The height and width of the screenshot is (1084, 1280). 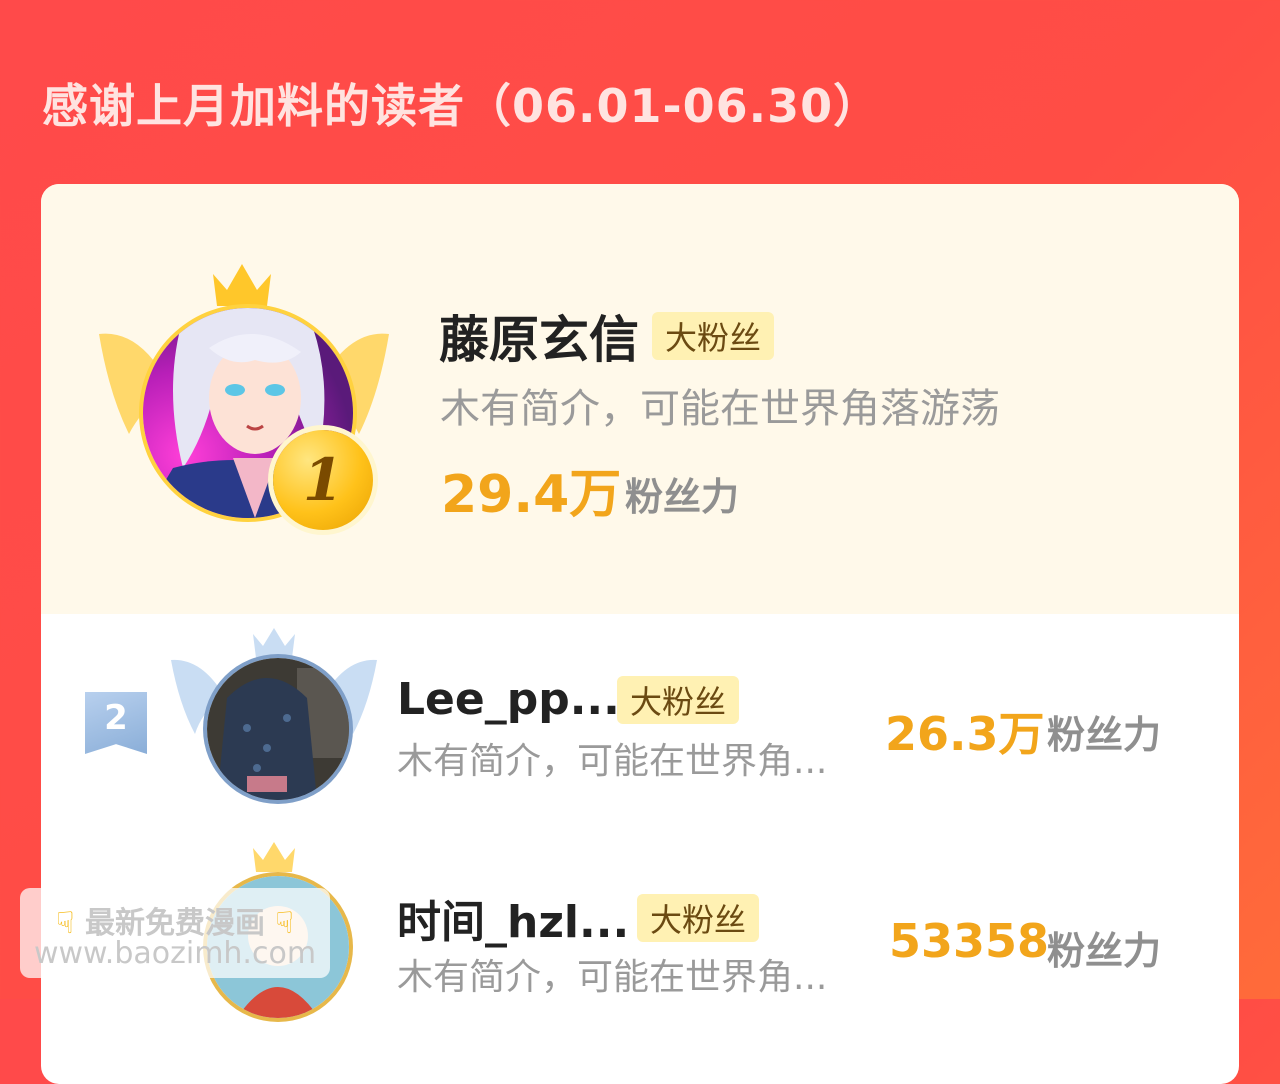 I want to click on user-bio: 木有简介，可能在世界角落游荡, so click(x=720, y=409).